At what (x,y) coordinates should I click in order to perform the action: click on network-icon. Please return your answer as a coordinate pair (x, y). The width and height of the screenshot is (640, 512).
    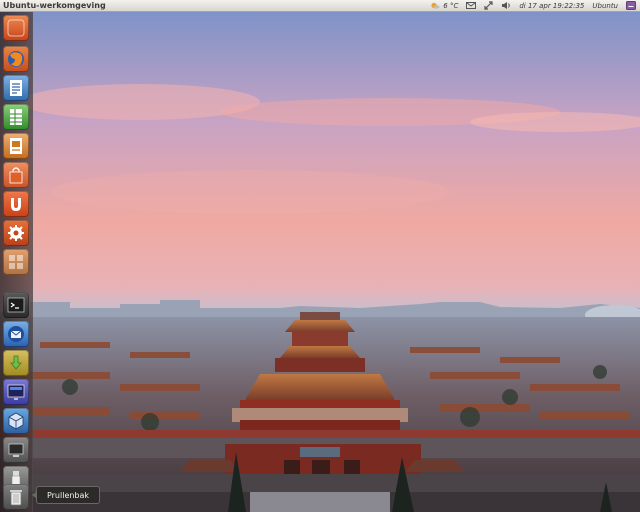
    Looking at the image, I should click on (488, 5).